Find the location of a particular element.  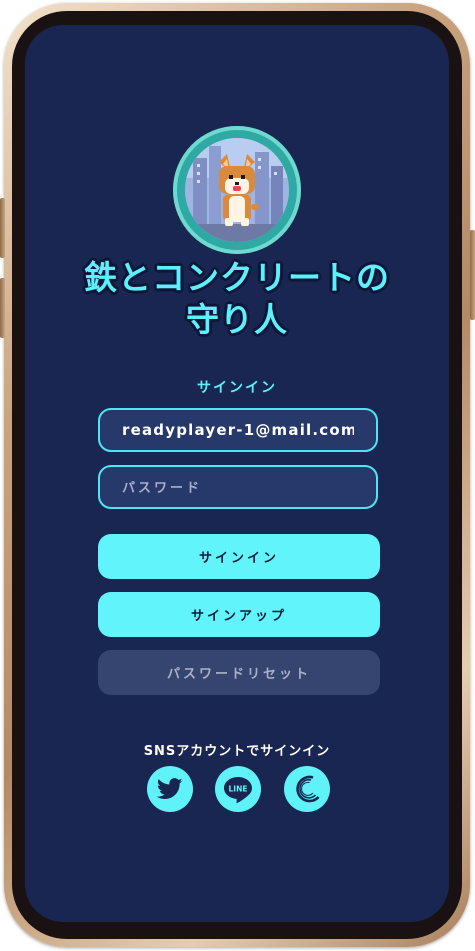

avatar is located at coordinates (237, 190).